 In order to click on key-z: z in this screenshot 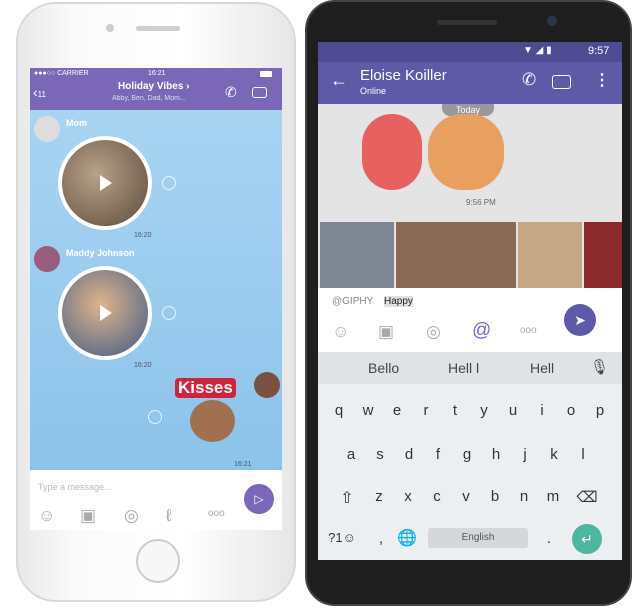, I will do `click(379, 496)`.